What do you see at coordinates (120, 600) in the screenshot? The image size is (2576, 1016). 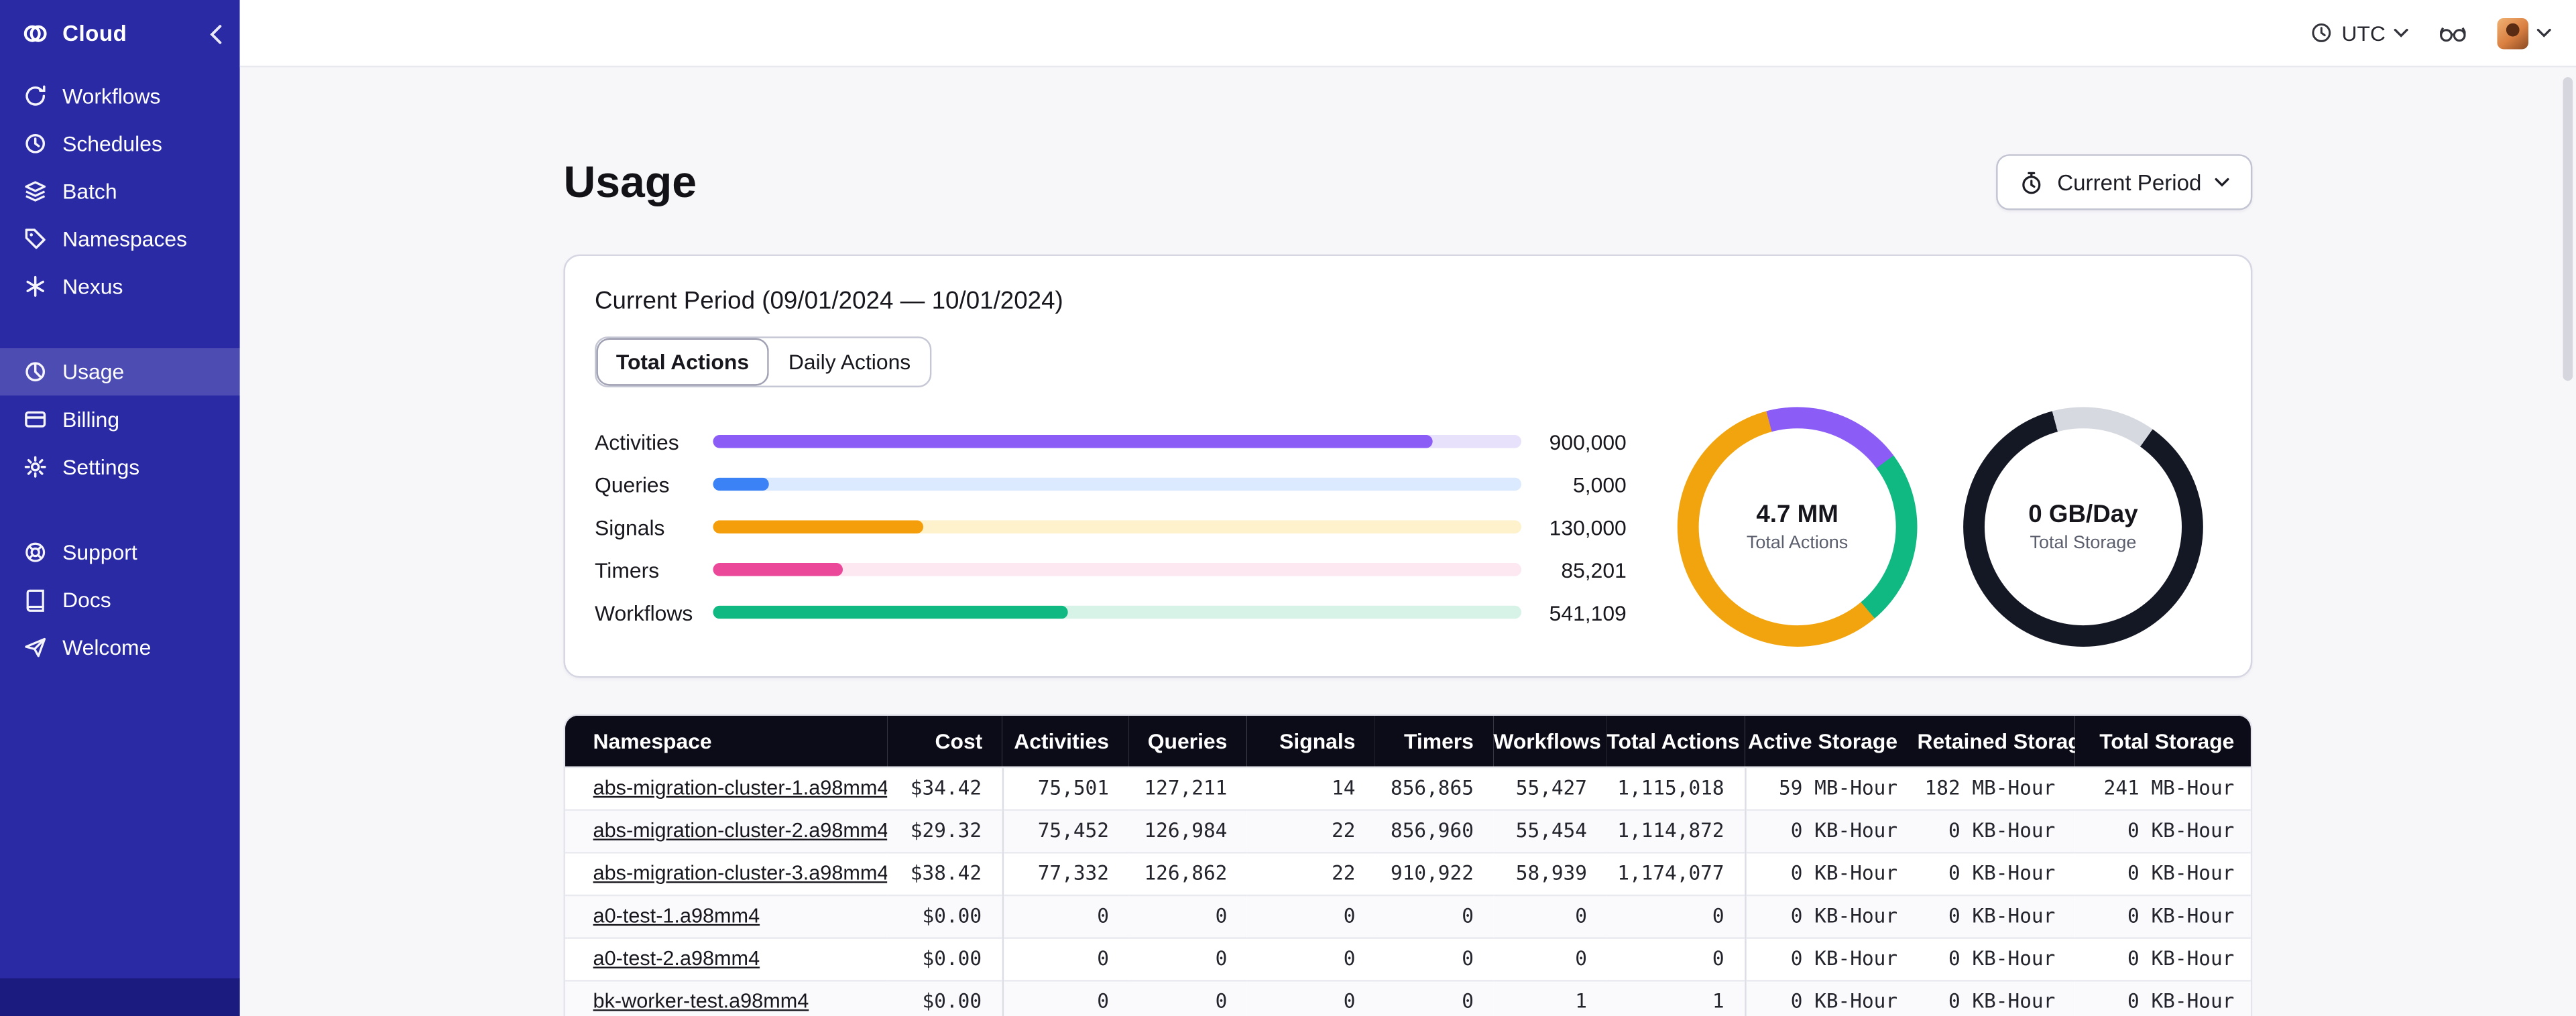 I see `sidebar-item-docs: Docs` at bounding box center [120, 600].